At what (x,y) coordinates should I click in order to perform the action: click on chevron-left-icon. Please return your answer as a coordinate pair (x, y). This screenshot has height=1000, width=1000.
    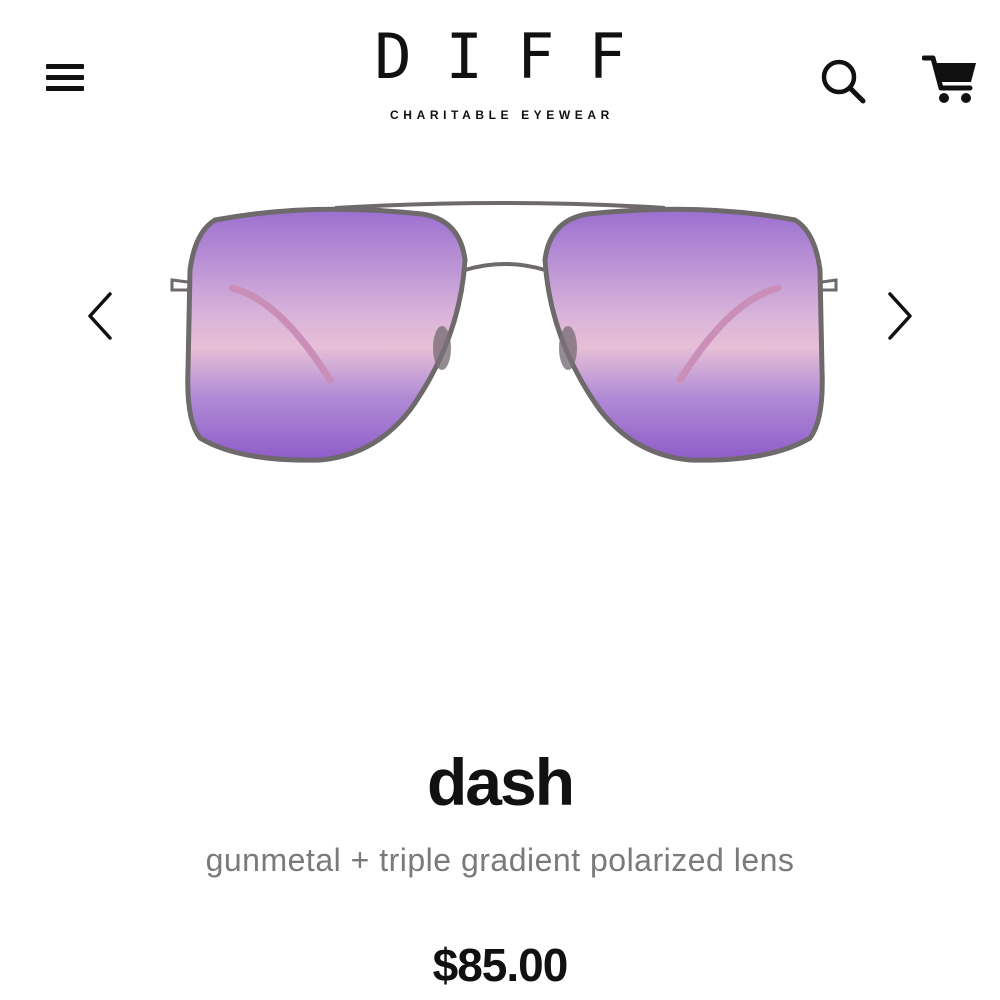
    Looking at the image, I should click on (100, 316).